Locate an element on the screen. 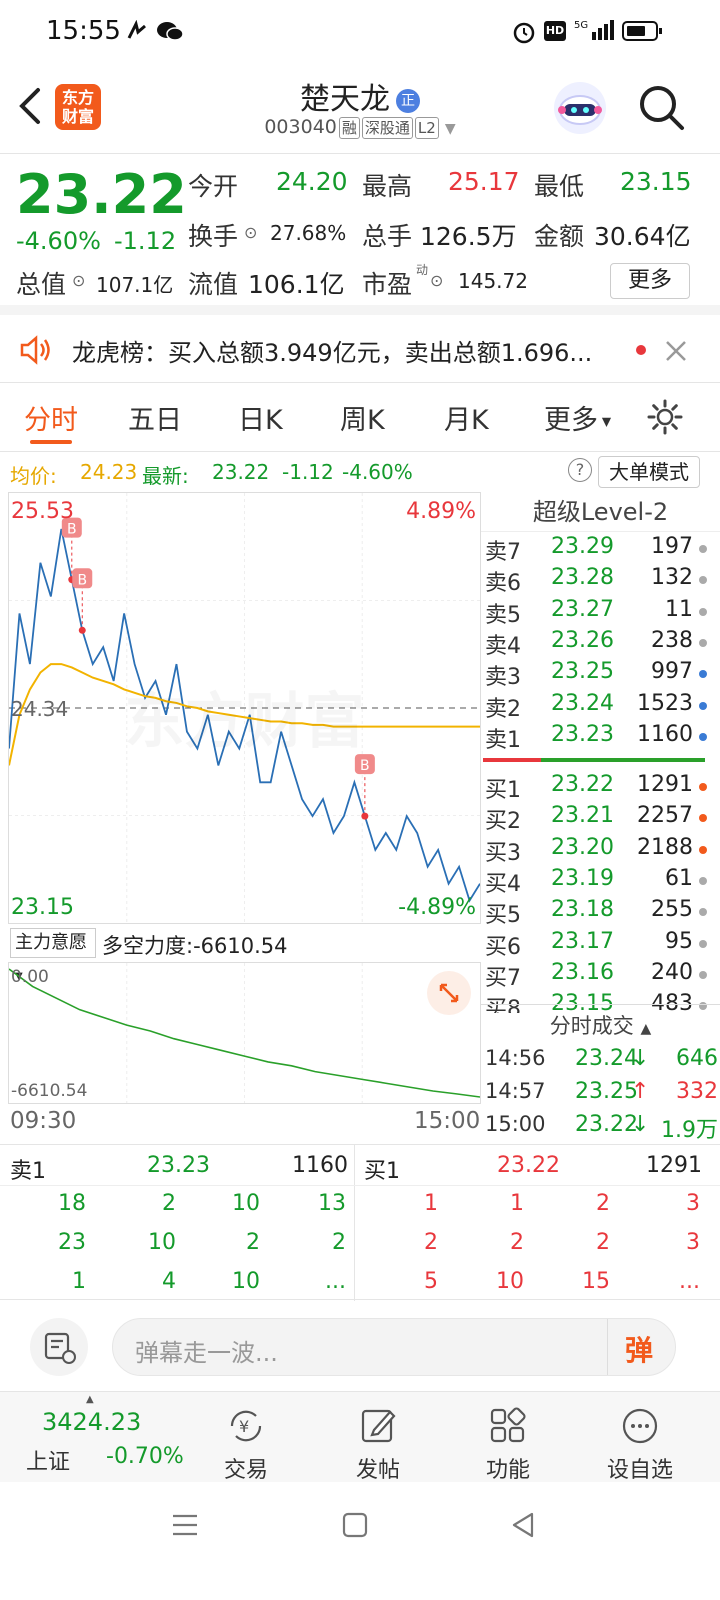 The width and height of the screenshot is (720, 1600). trade-marker-label: B is located at coordinates (365, 766).